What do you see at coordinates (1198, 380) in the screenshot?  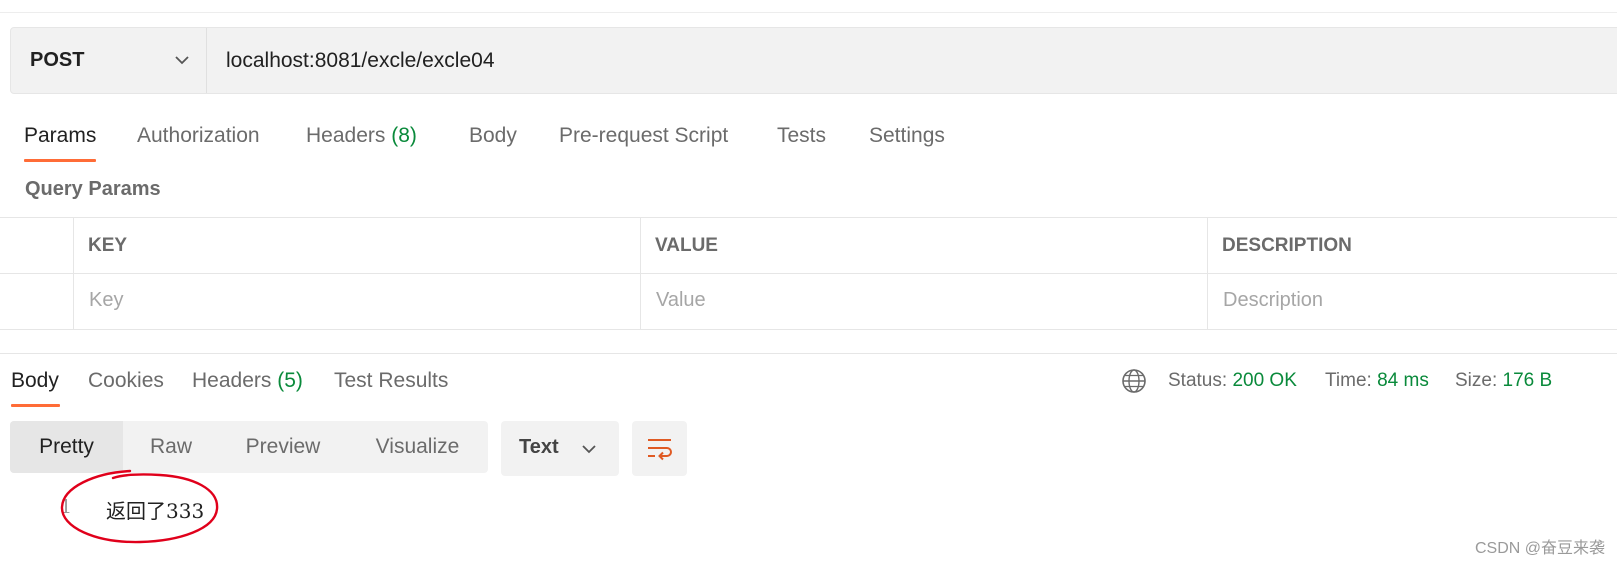 I see `status-label: Status:` at bounding box center [1198, 380].